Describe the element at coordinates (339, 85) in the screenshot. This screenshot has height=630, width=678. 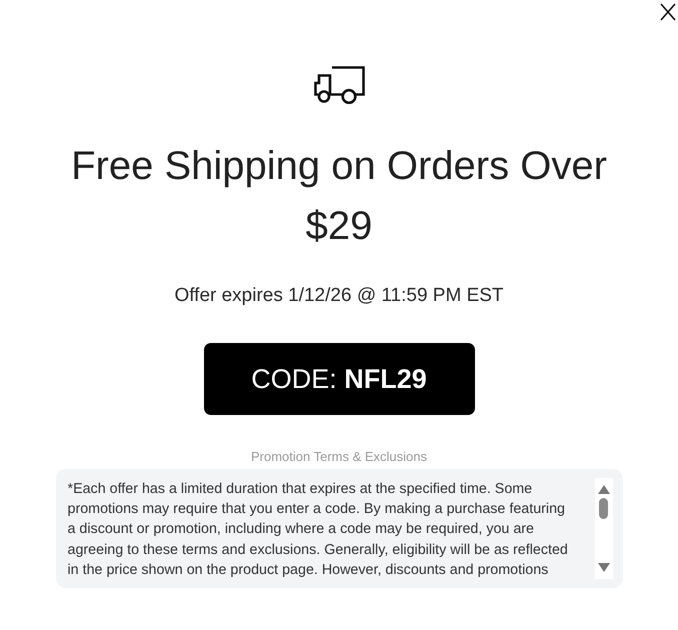
I see `truck-icon` at that location.